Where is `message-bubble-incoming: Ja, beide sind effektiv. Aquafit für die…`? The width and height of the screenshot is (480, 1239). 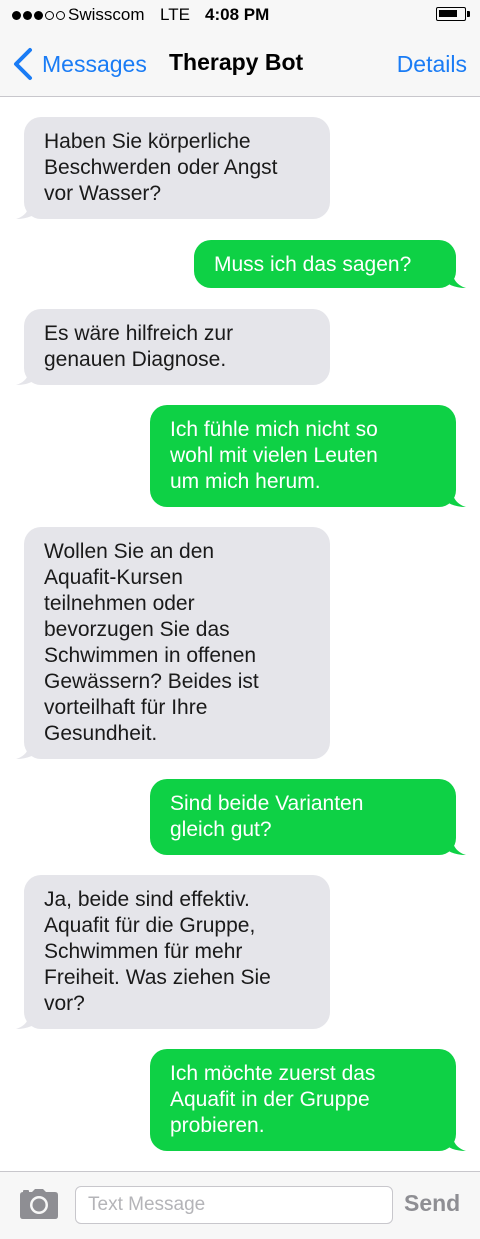
message-bubble-incoming: Ja, beide sind effektiv. Aquafit für die… is located at coordinates (173, 952).